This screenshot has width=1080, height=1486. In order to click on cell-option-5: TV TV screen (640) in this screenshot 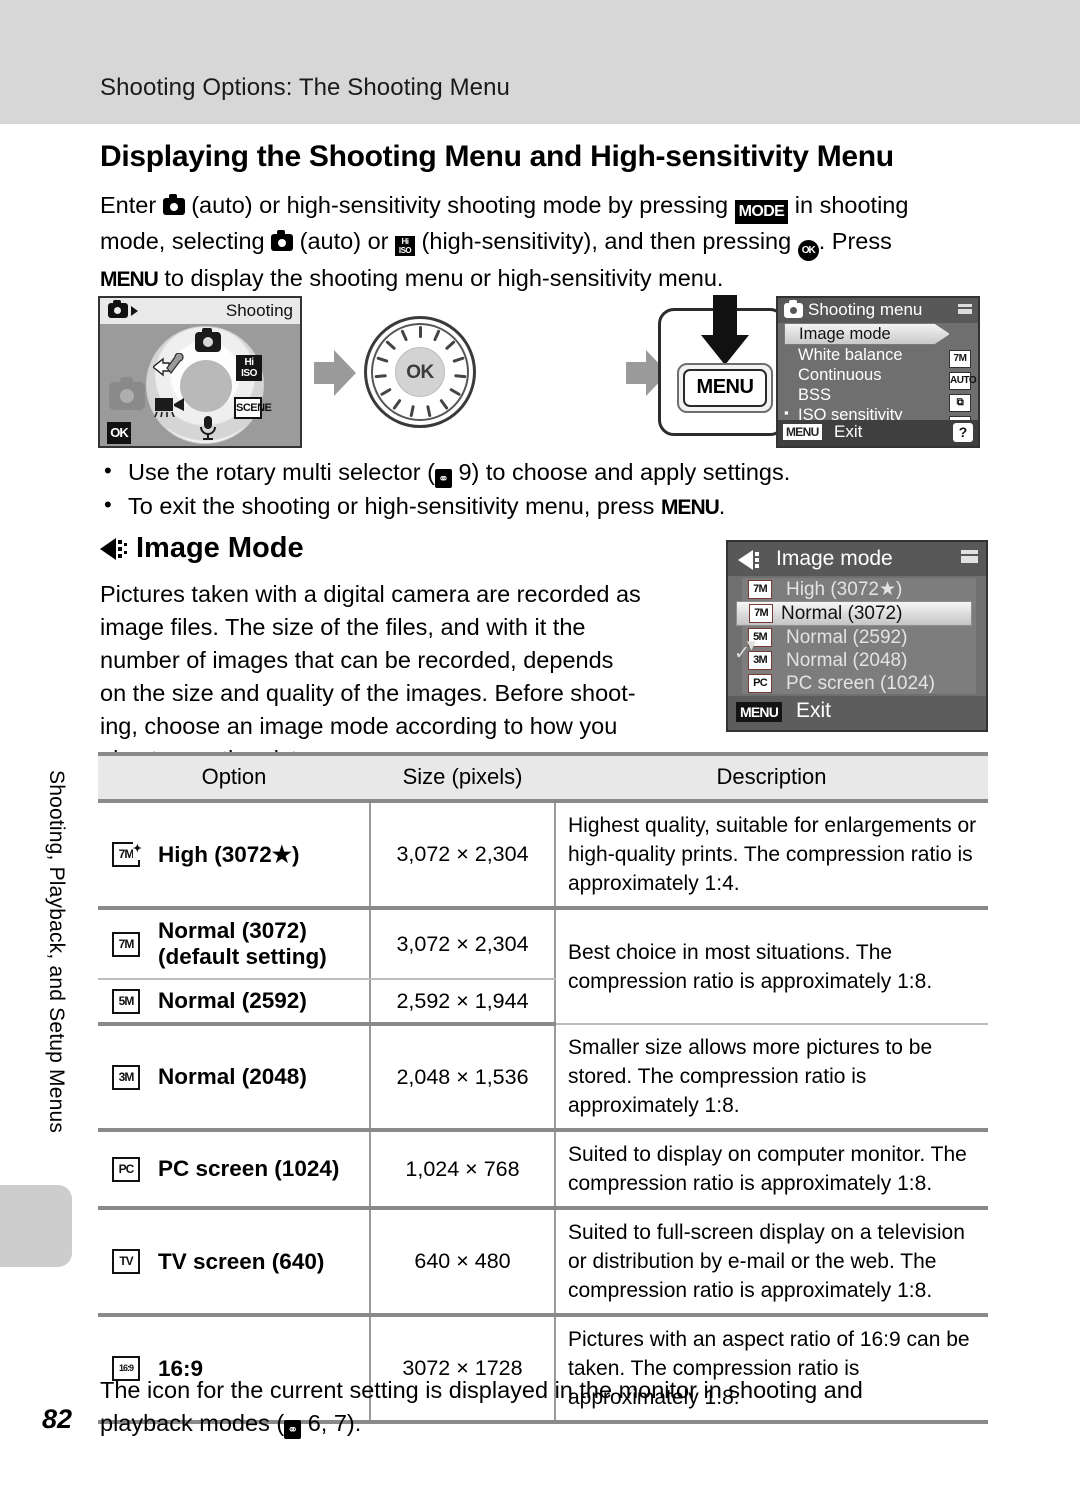, I will do `click(234, 1262)`.